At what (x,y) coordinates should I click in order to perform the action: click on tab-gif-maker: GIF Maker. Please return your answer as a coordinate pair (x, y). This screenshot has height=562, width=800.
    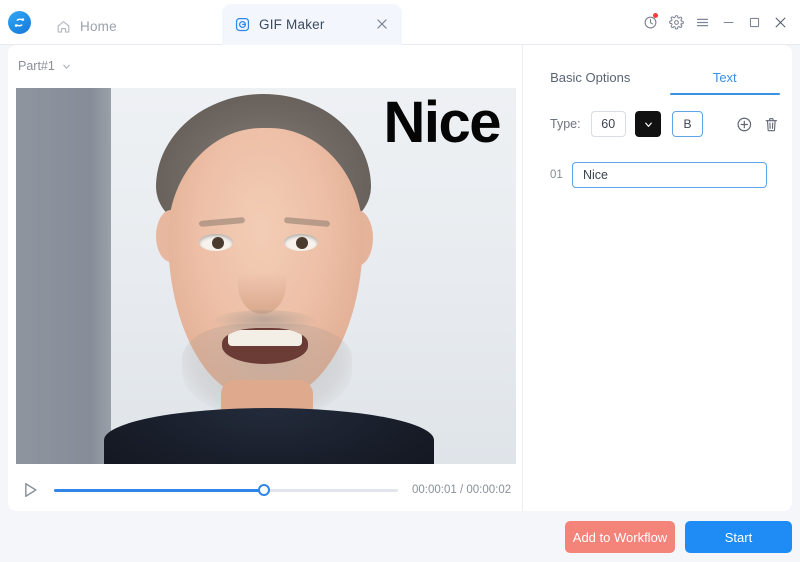
    Looking at the image, I should click on (312, 24).